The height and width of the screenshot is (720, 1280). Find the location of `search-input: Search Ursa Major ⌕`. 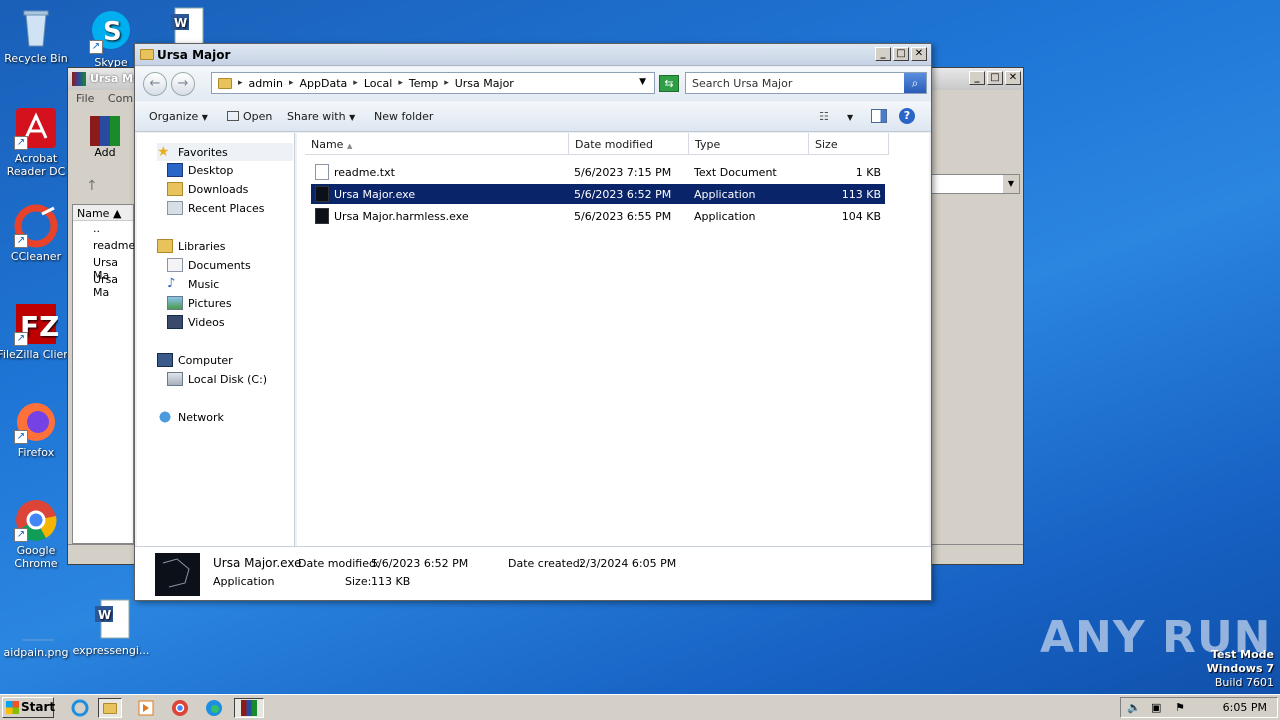

search-input: Search Ursa Major ⌕ is located at coordinates (806, 83).